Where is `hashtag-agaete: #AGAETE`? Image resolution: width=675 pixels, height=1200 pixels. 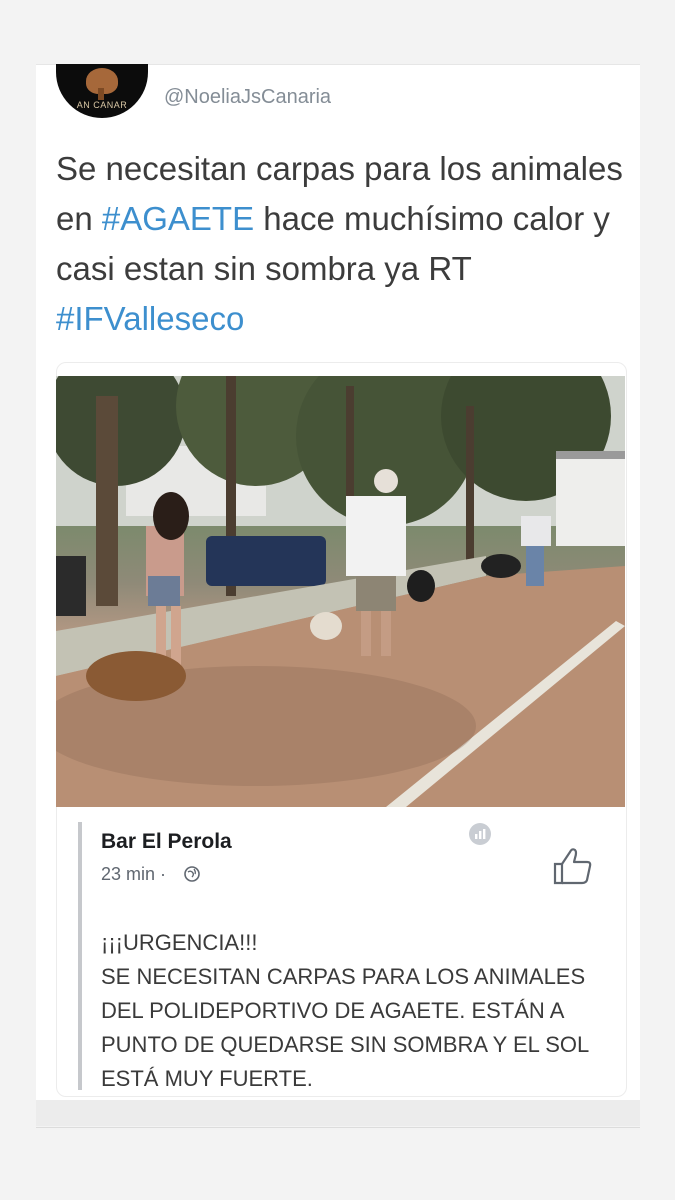 hashtag-agaete: #AGAETE is located at coordinates (178, 218).